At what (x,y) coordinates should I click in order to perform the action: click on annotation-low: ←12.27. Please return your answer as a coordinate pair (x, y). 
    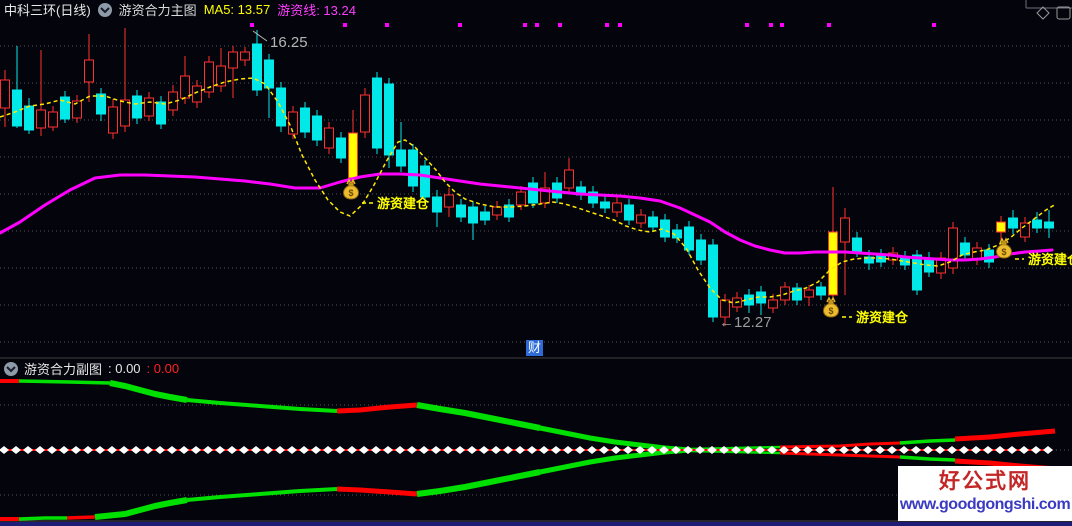
    Looking at the image, I should click on (745, 322).